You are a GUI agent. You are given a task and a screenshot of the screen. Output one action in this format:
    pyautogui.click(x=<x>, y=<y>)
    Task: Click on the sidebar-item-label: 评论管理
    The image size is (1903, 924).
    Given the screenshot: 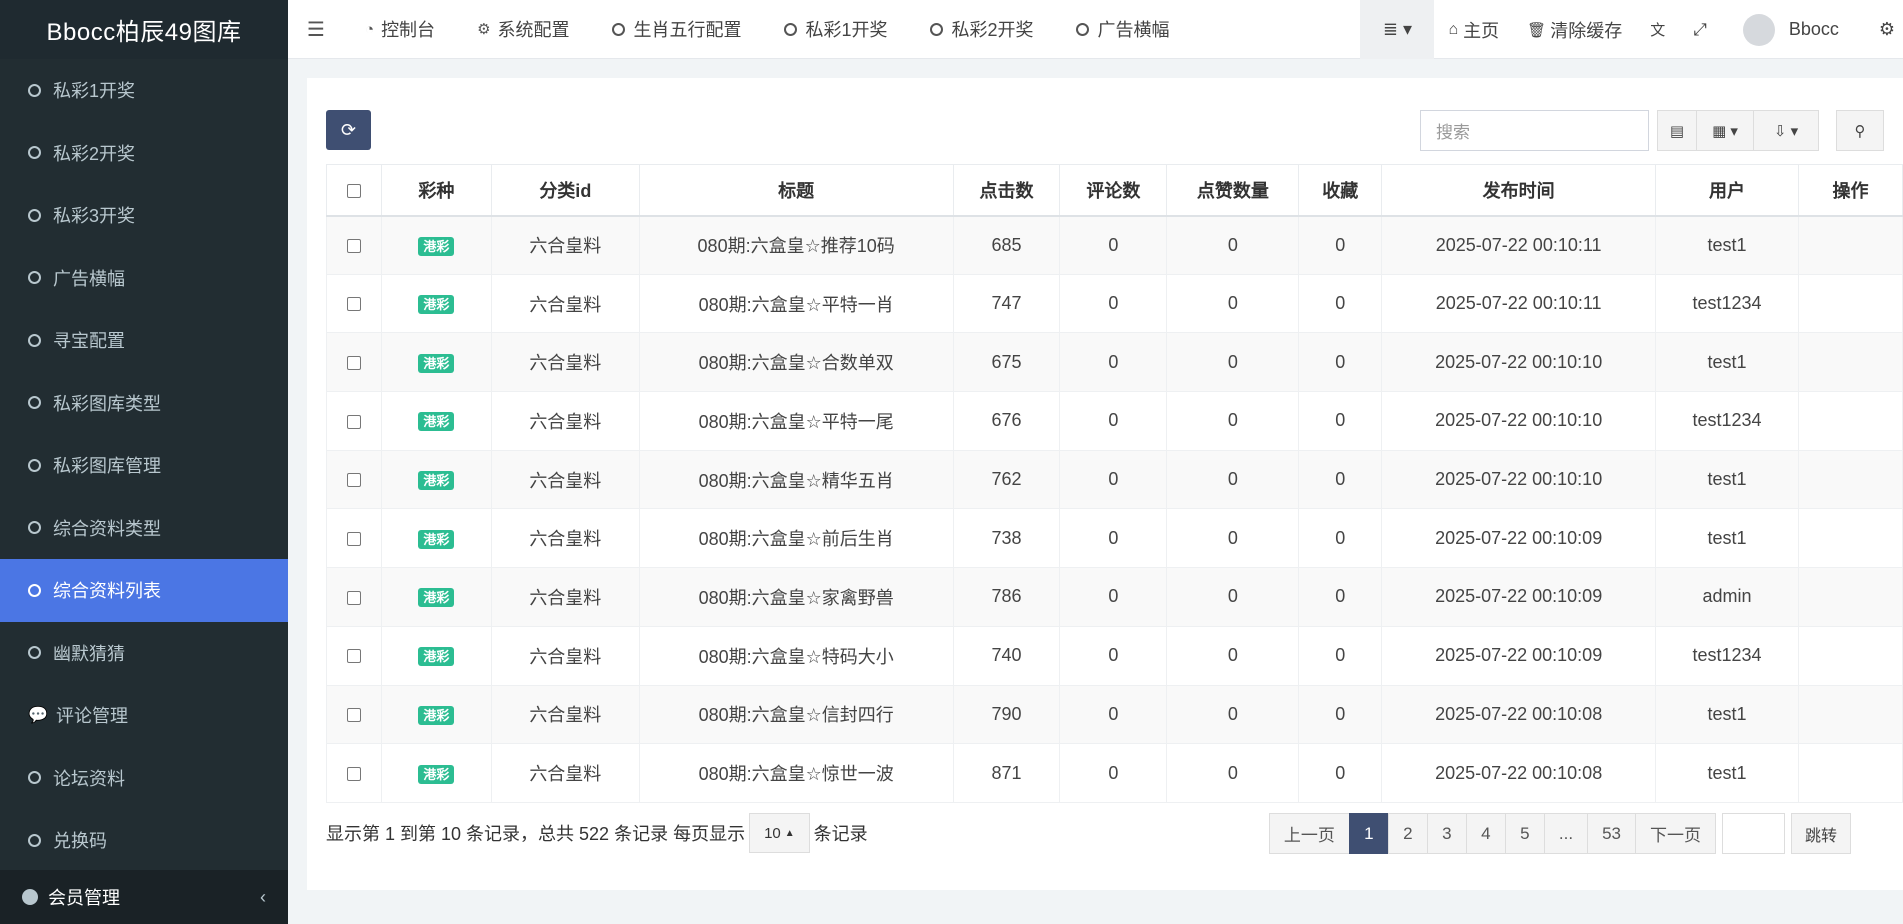 What is the action you would take?
    pyautogui.click(x=92, y=716)
    